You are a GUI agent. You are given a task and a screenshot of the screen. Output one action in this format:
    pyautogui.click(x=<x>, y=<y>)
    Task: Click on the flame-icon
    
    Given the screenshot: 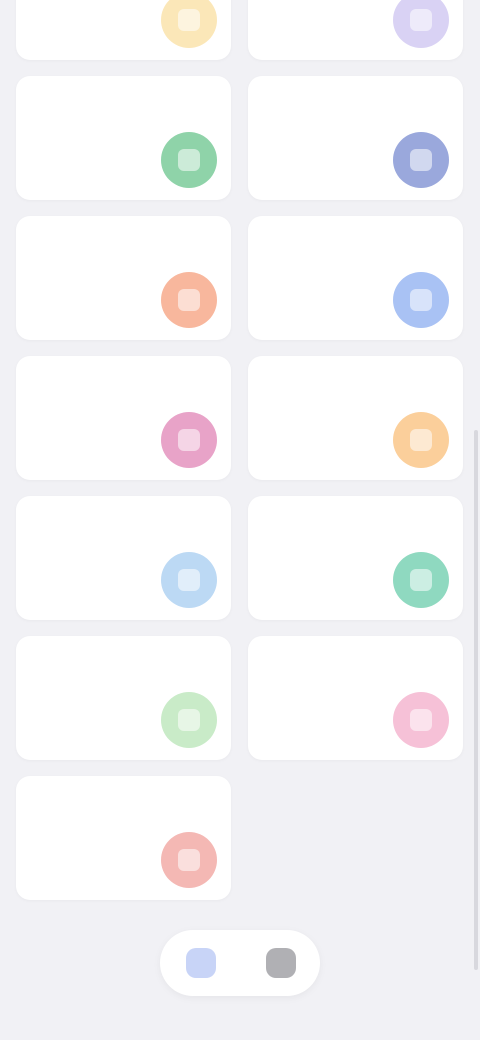 What is the action you would take?
    pyautogui.click(x=189, y=300)
    